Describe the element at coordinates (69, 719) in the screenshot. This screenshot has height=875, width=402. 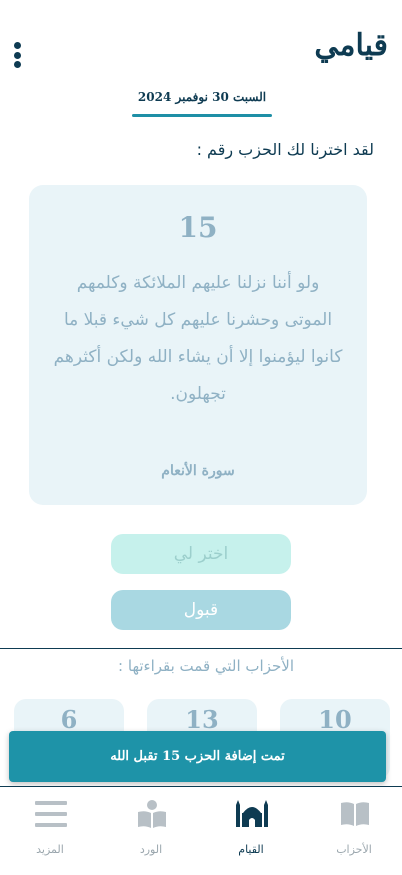
I see `read-hizb-number: 6` at that location.